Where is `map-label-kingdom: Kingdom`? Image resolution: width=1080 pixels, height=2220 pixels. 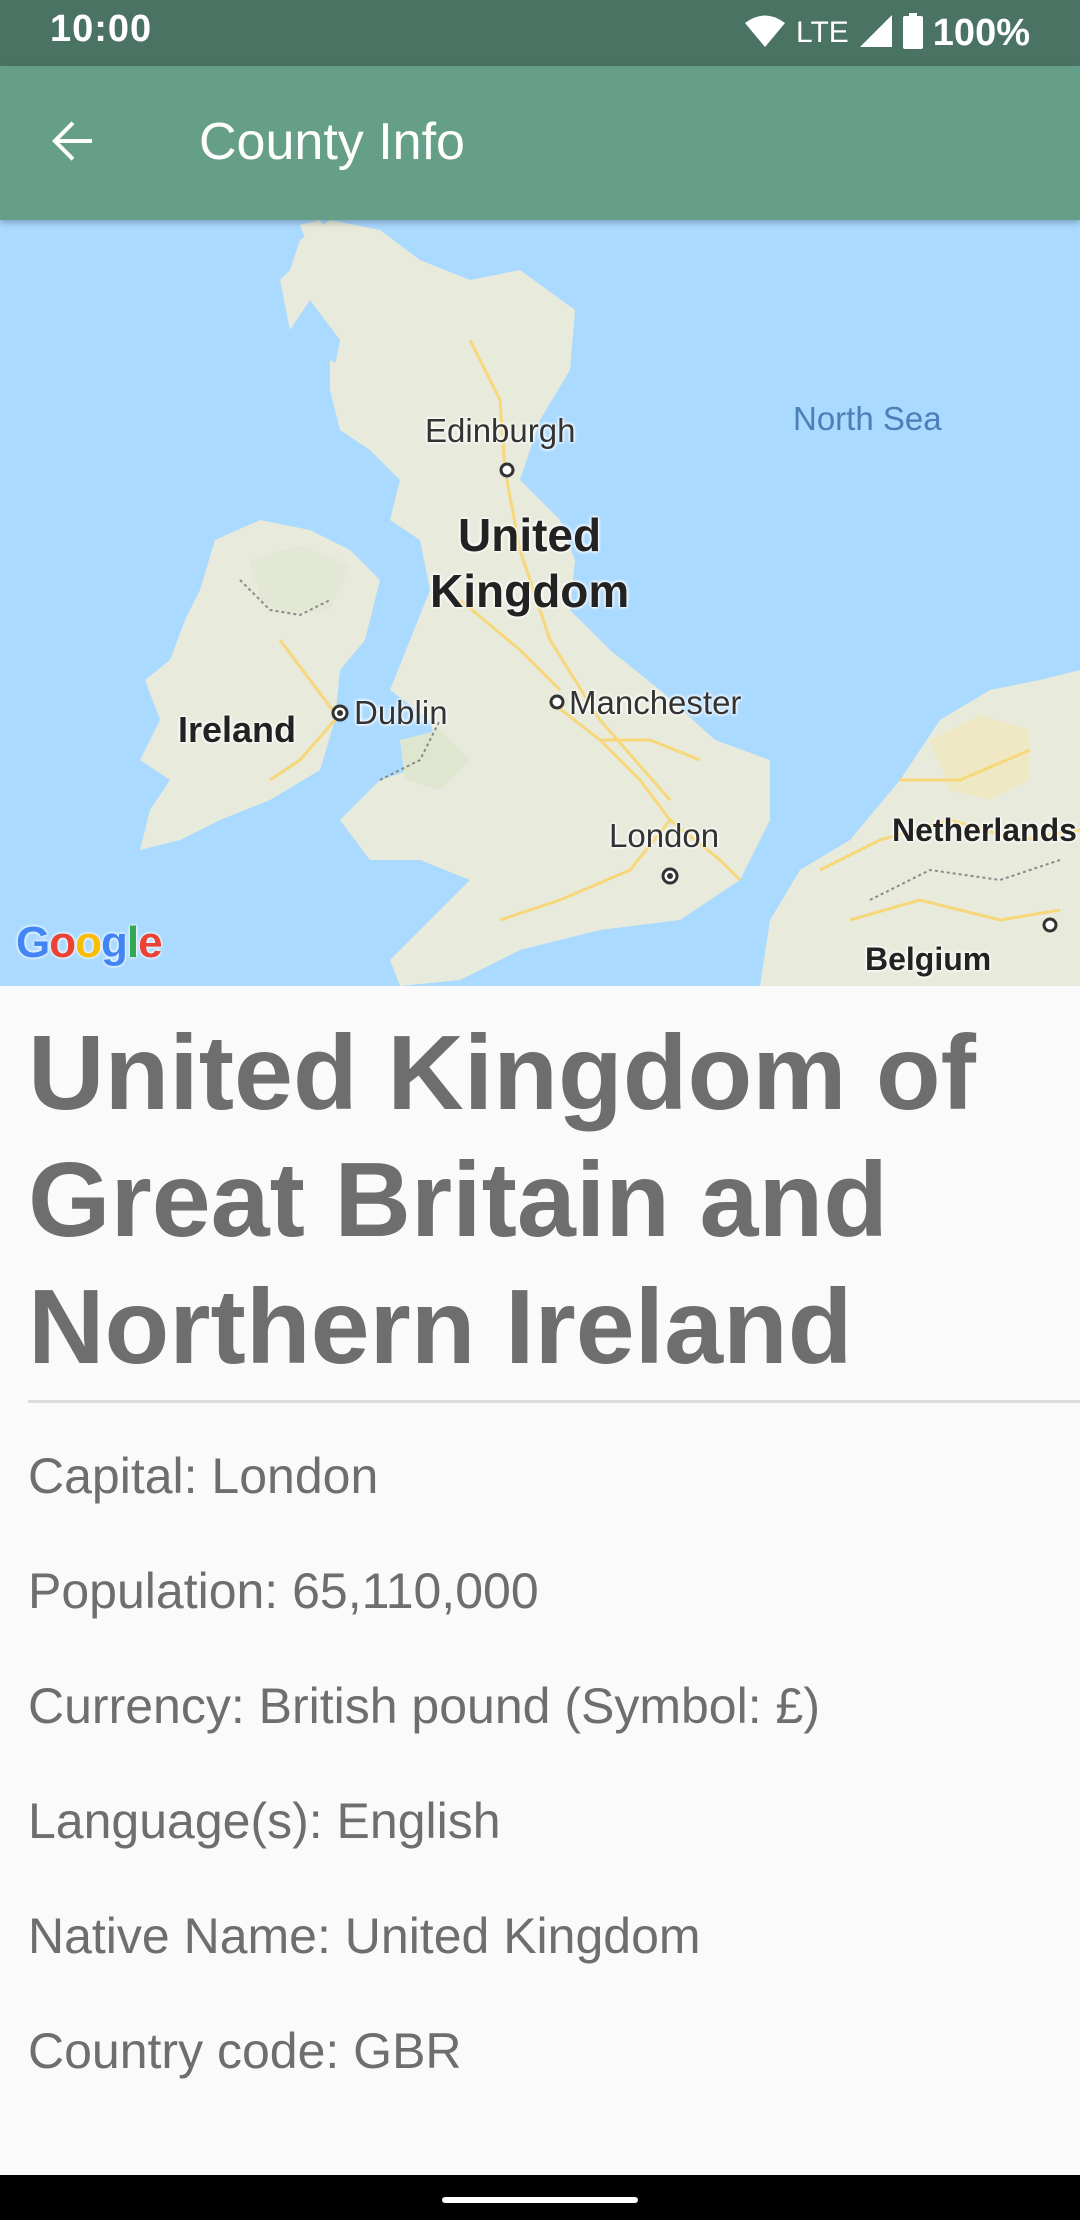 map-label-kingdom: Kingdom is located at coordinates (530, 591).